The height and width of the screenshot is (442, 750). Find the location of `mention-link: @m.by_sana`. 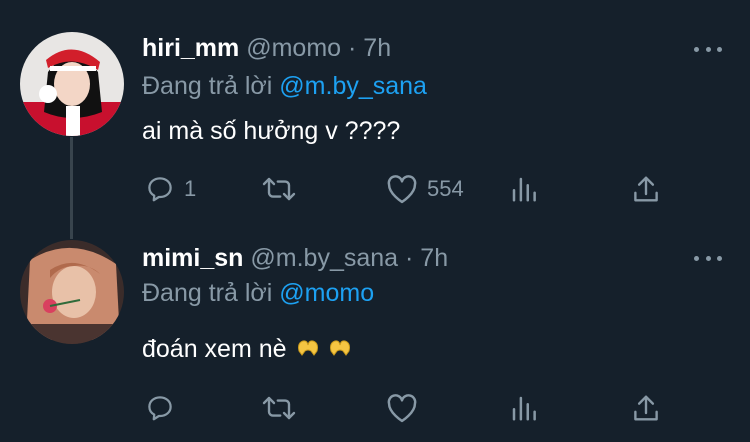

mention-link: @m.by_sana is located at coordinates (353, 86).